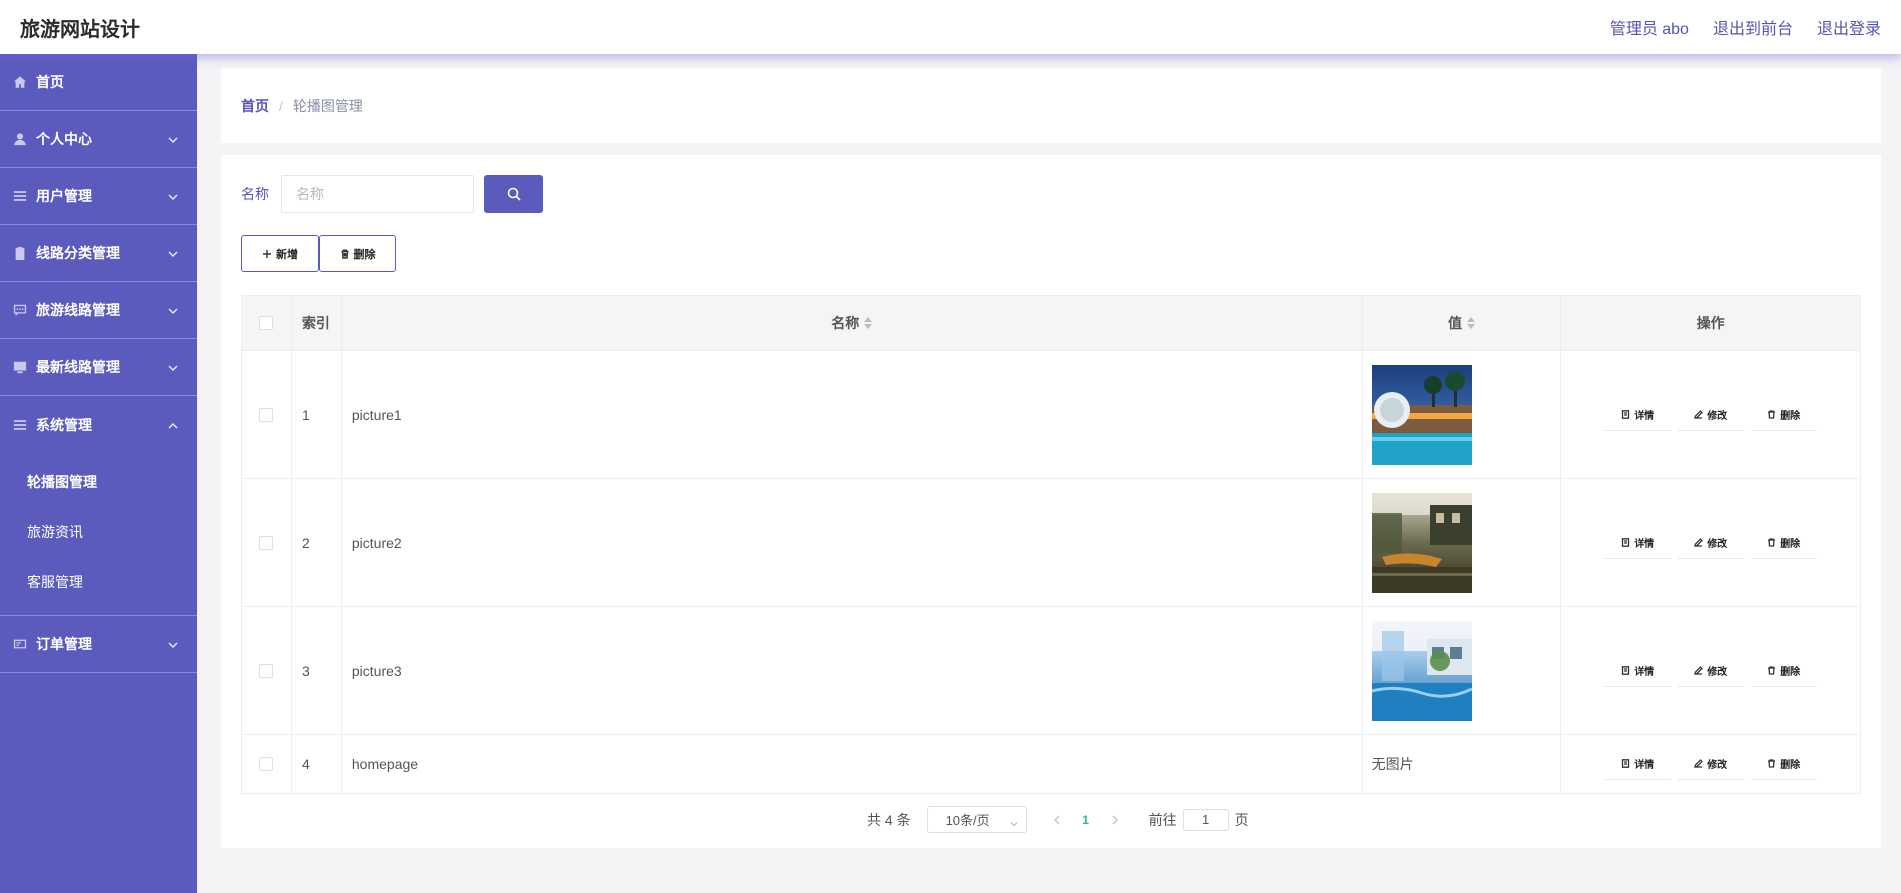  Describe the element at coordinates (317, 323) in the screenshot. I see `header-index: 索引` at that location.